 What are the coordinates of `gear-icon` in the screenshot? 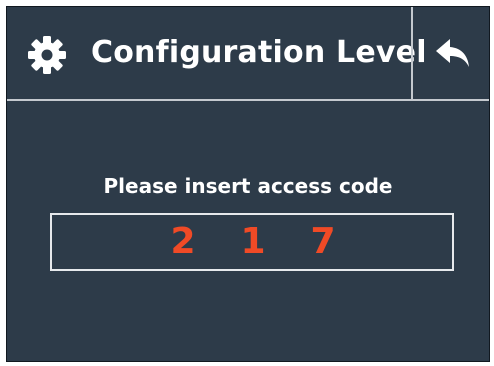 It's located at (47, 55).